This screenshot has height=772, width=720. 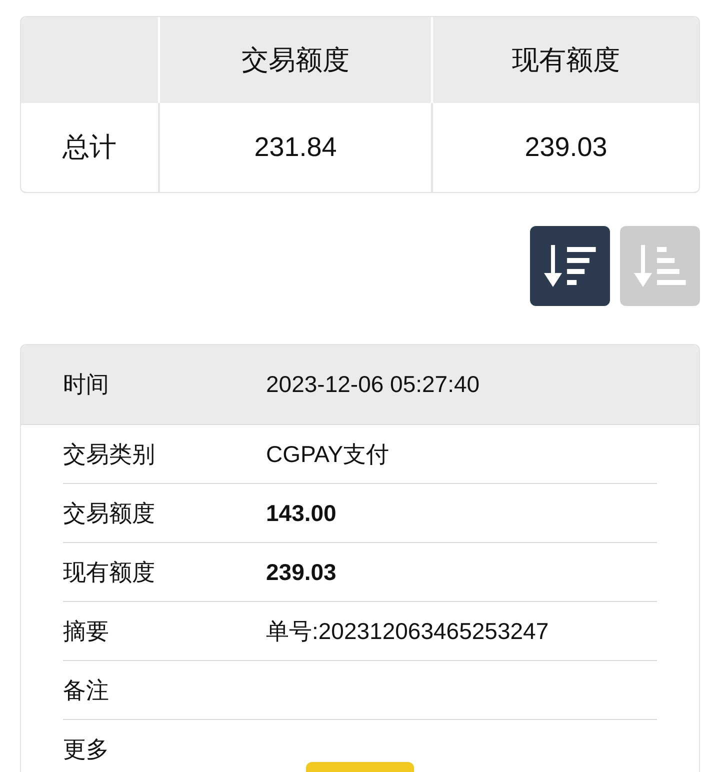 I want to click on column-header: 交易额度, so click(x=296, y=60).